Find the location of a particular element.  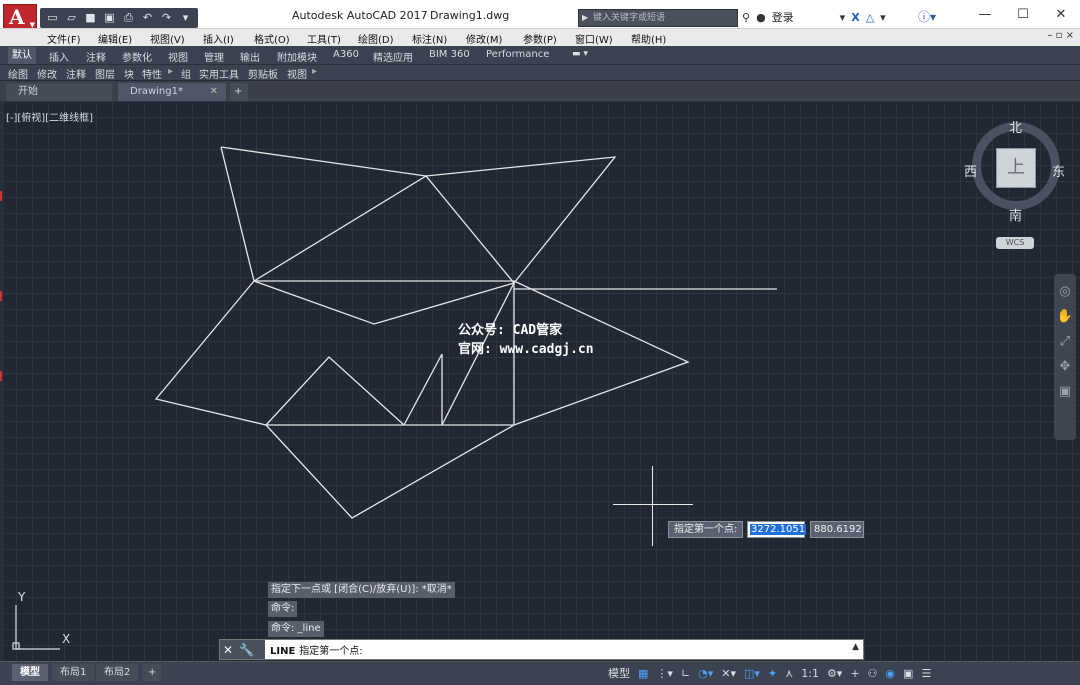

dynamic-input-y-field: 880.6192 is located at coordinates (837, 529).